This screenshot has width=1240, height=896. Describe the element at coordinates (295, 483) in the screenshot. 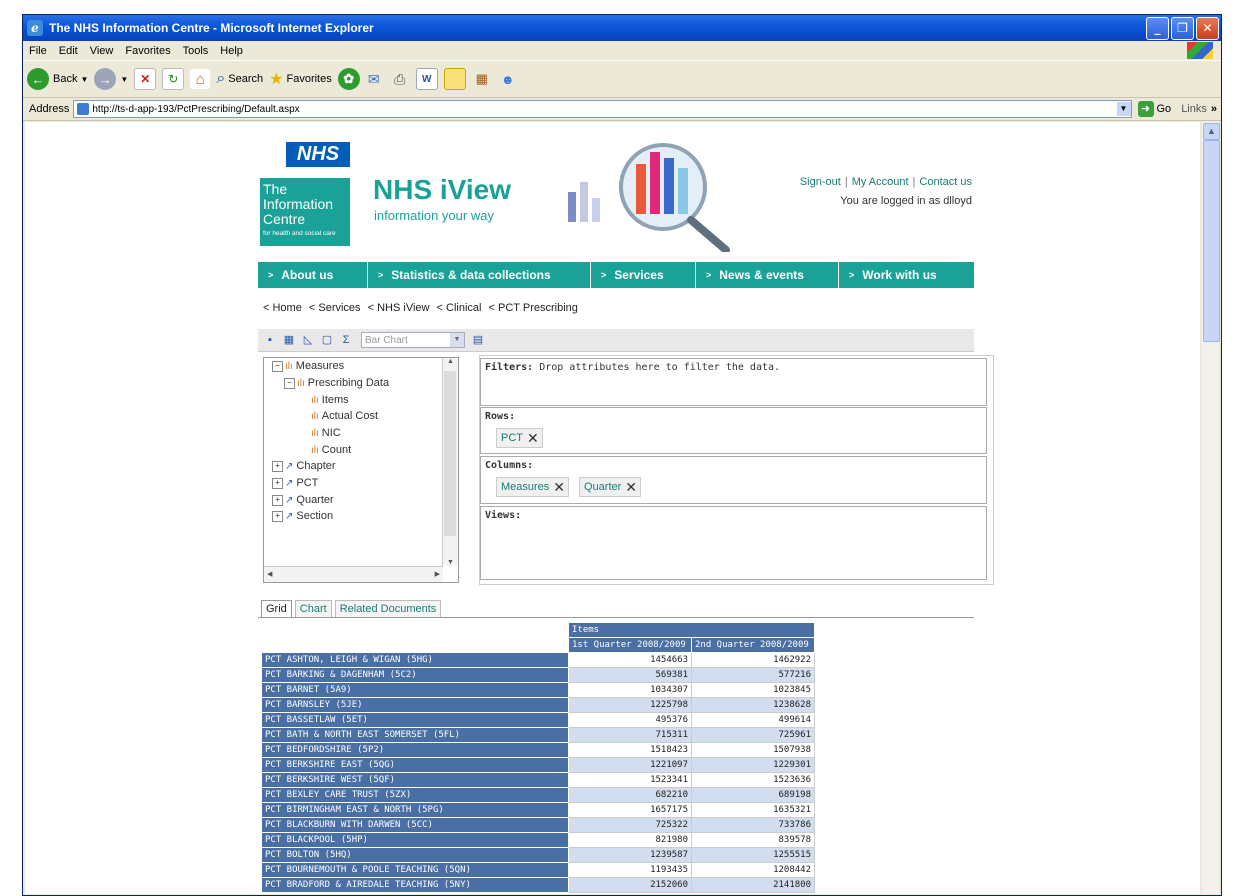

I see `tree-node-pct: + ↗ PCT` at that location.